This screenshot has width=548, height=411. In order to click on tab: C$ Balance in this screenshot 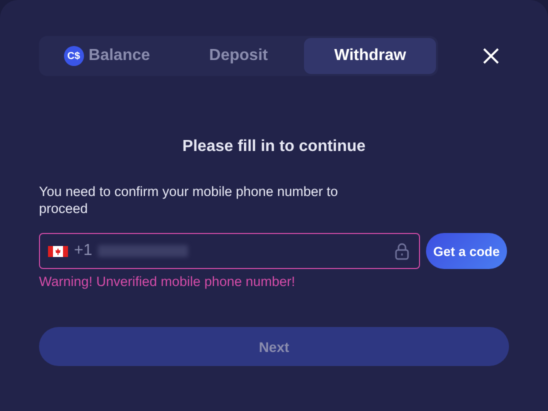, I will do `click(107, 56)`.